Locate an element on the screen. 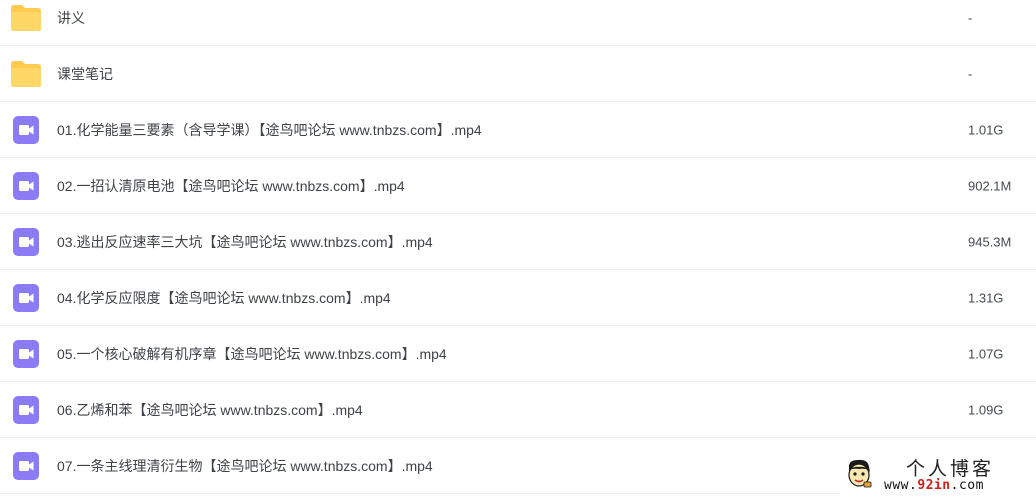 The image size is (1036, 498). file-size: 1.01G is located at coordinates (986, 129).